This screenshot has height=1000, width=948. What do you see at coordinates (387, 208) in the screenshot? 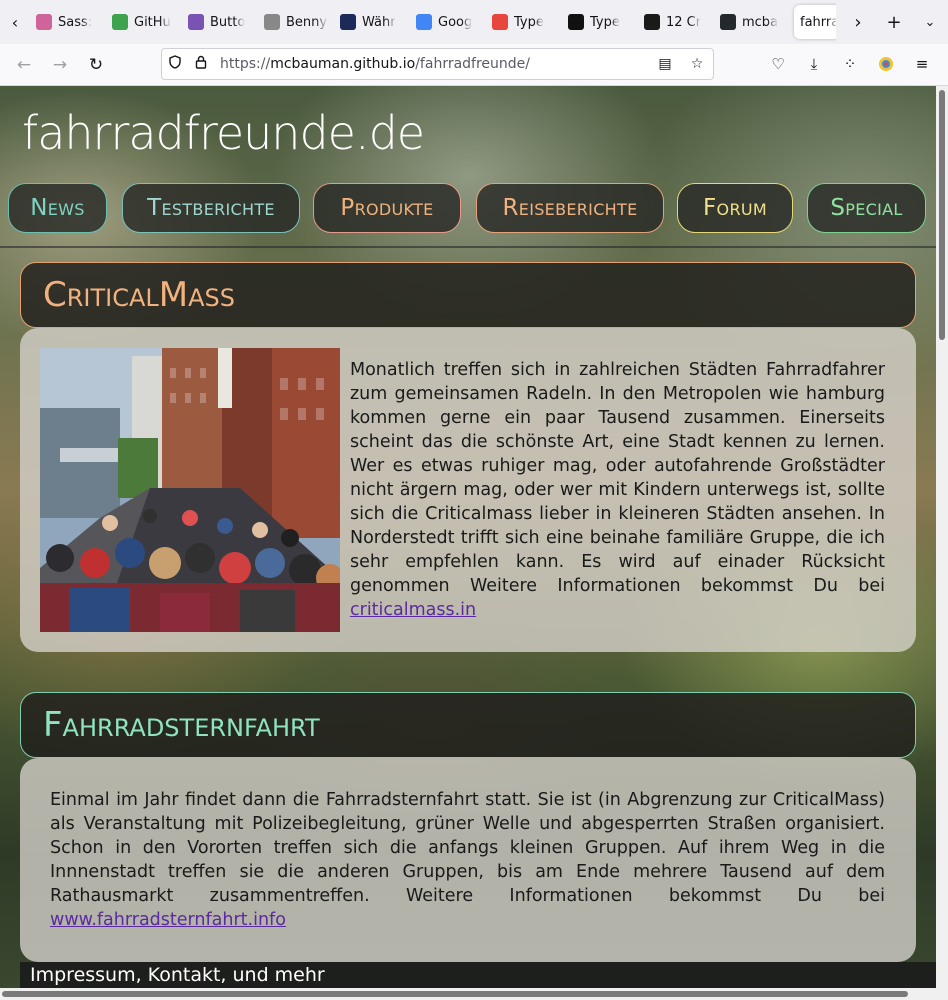
I see `nav-item-produkte: Produkte` at bounding box center [387, 208].